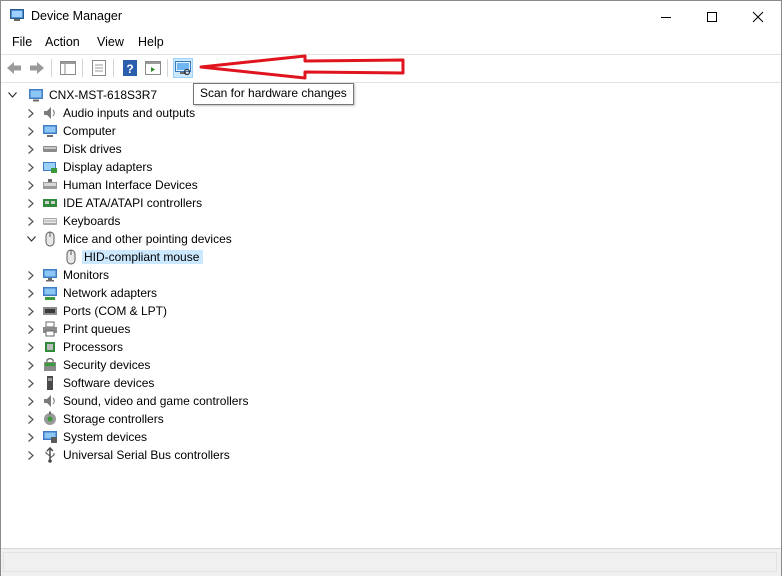 The width and height of the screenshot is (782, 576). What do you see at coordinates (391, 16) in the screenshot?
I see `title-bar: Device Manager` at bounding box center [391, 16].